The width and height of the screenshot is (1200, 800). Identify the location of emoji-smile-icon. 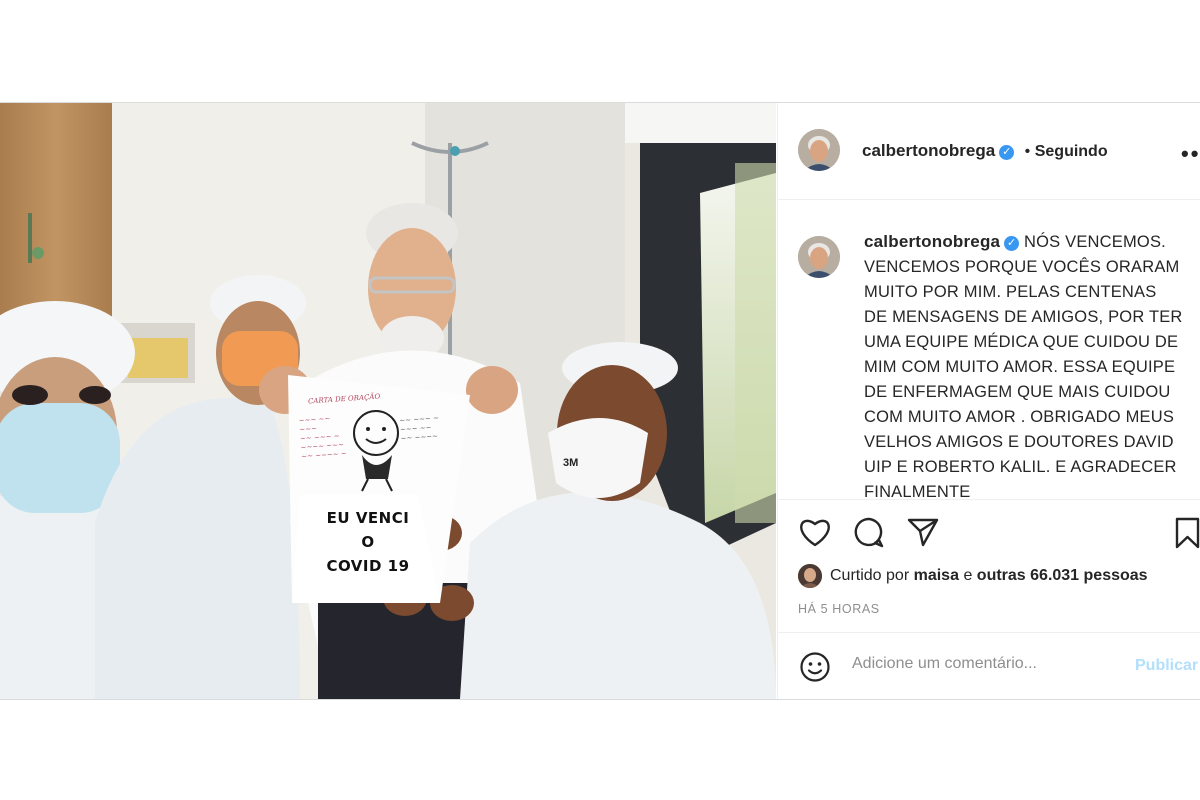
(815, 667).